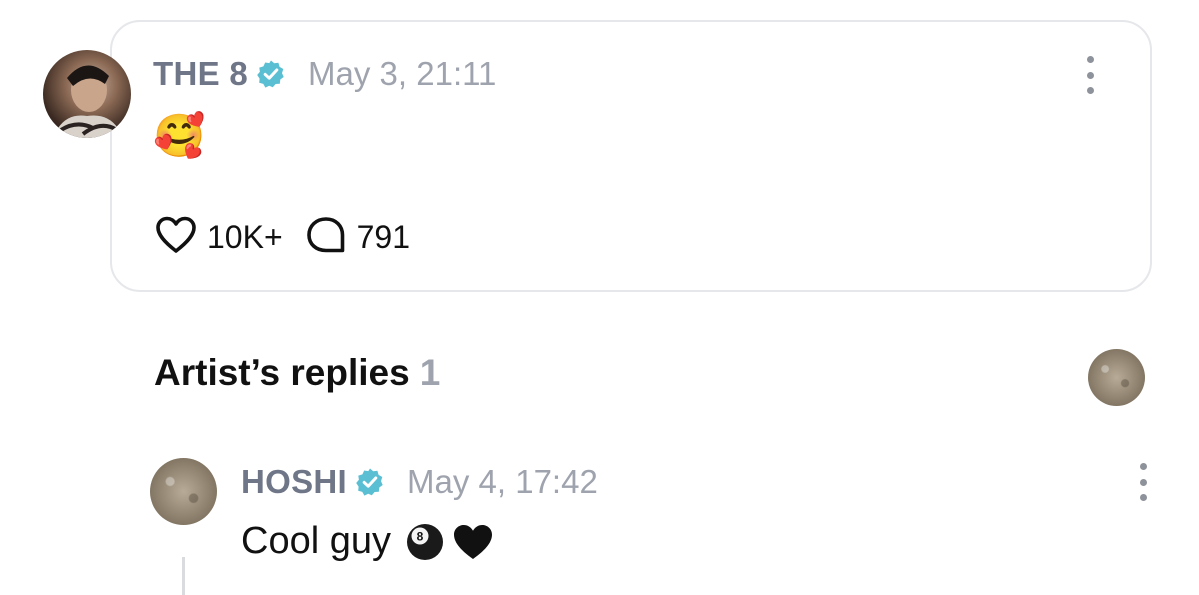 This screenshot has height=595, width=1199. What do you see at coordinates (326, 237) in the screenshot?
I see `speech-bubble-icon` at bounding box center [326, 237].